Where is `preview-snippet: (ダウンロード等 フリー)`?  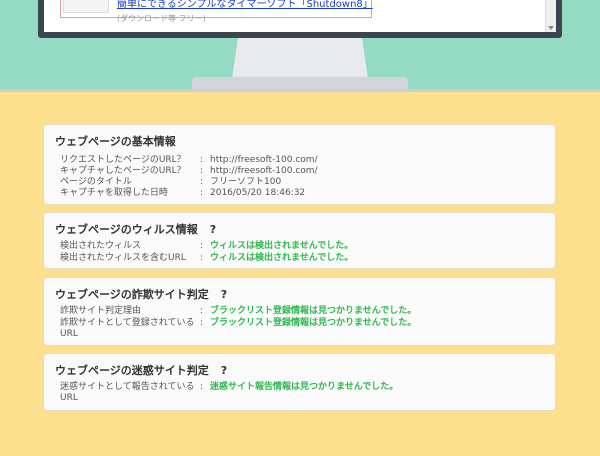
preview-snippet: (ダウンロード等 フリー) is located at coordinates (161, 18).